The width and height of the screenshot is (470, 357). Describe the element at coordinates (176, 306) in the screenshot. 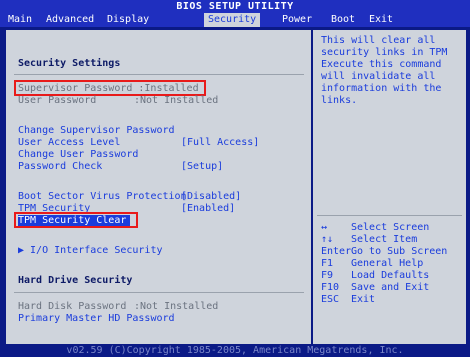

I see `hard-disk-password-value: :Not Installed` at that location.